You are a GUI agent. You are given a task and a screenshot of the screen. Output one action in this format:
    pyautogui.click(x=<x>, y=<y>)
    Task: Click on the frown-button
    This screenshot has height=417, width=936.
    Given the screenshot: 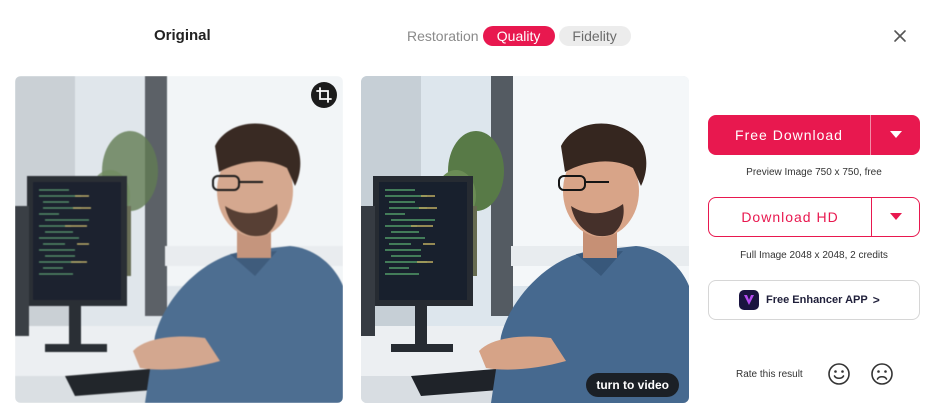 What is the action you would take?
    pyautogui.click(x=882, y=374)
    